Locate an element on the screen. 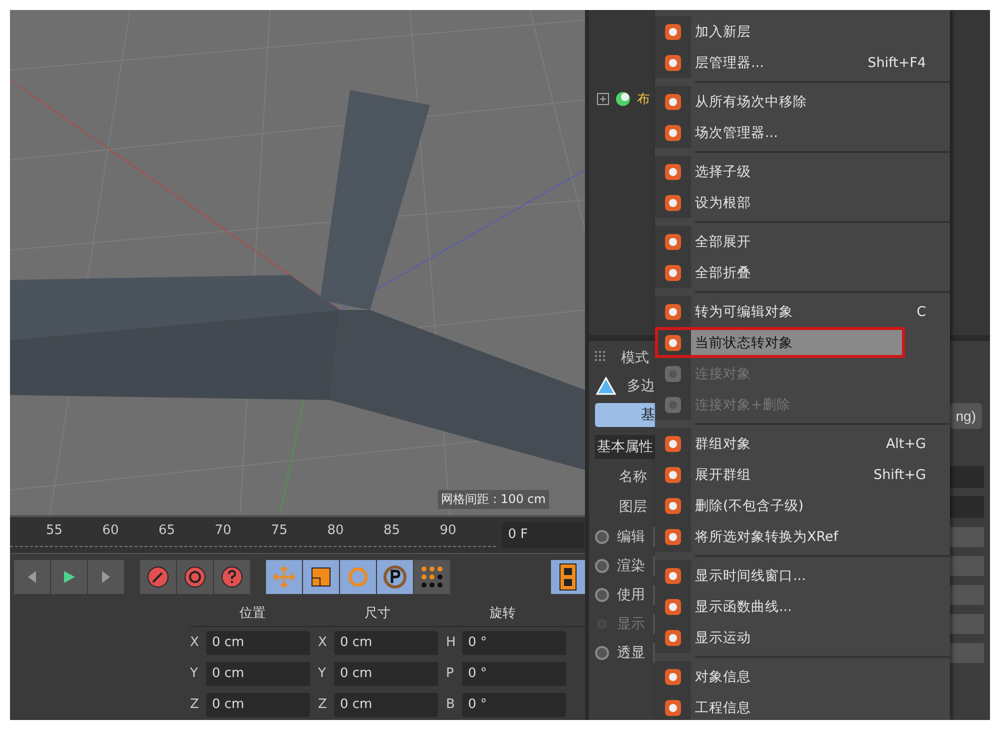 The image size is (1000, 729). column-heading: 尺寸 is located at coordinates (378, 613).